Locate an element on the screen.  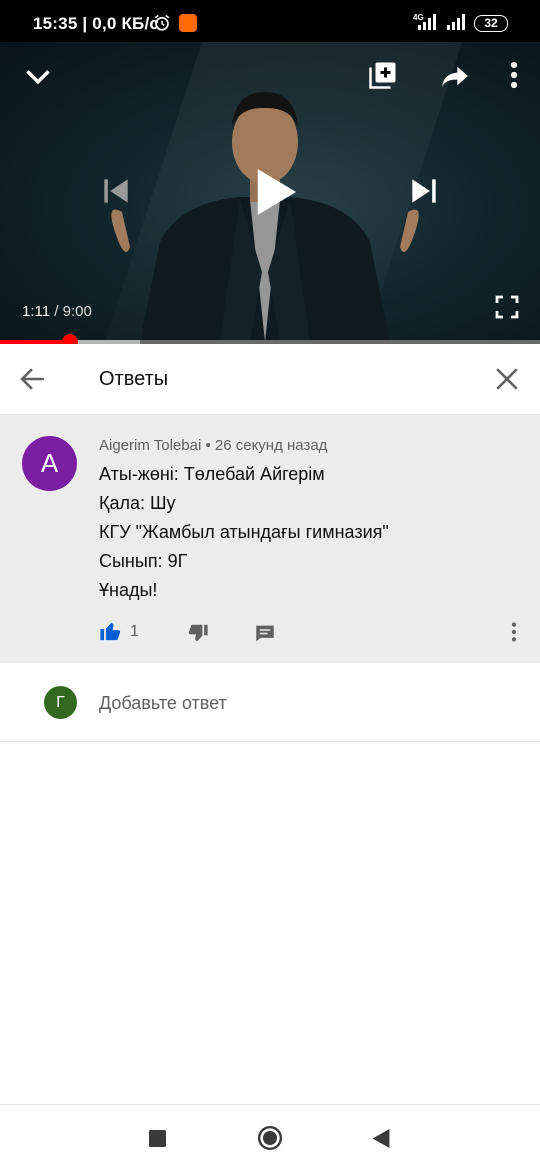
avatar: A is located at coordinates (49, 463).